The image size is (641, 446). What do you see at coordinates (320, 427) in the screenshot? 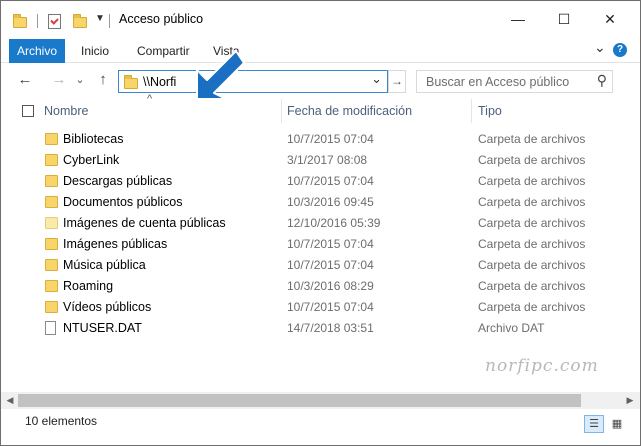
I see `status-bar: 10 elementos ☰ ▦` at bounding box center [320, 427].